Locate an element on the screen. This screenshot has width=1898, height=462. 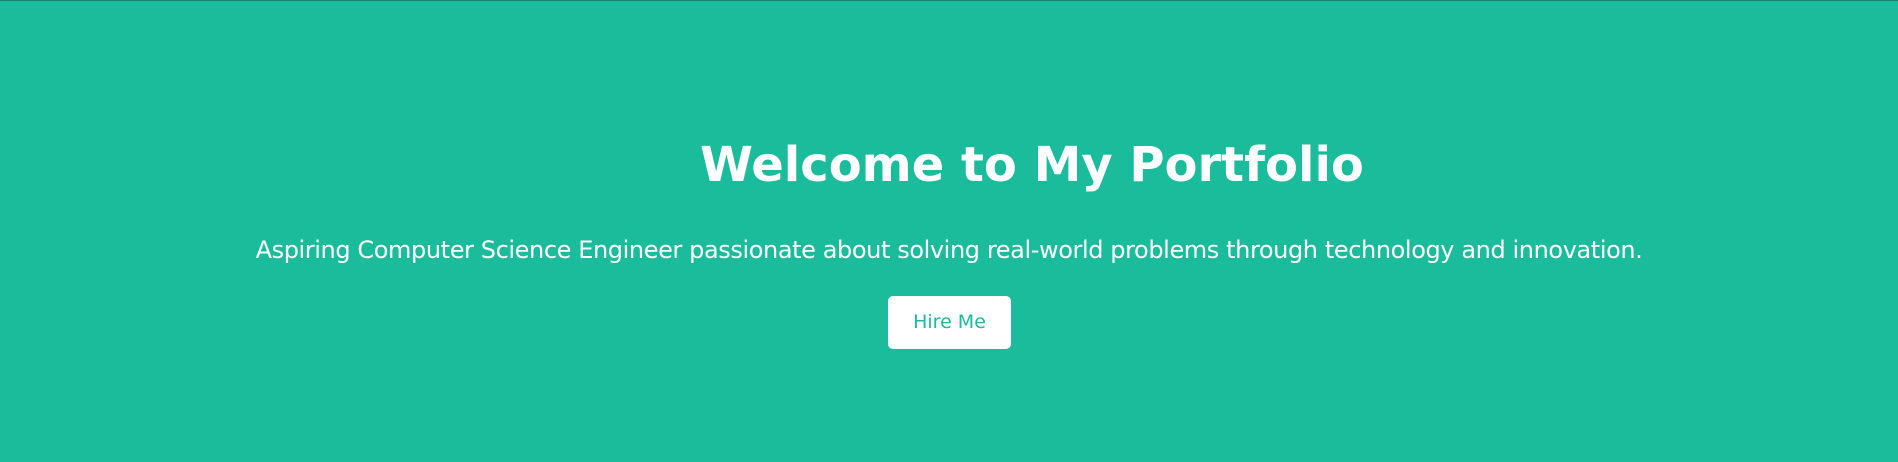
hero-title: Welcome to My Portfolio is located at coordinates (1032, 165).